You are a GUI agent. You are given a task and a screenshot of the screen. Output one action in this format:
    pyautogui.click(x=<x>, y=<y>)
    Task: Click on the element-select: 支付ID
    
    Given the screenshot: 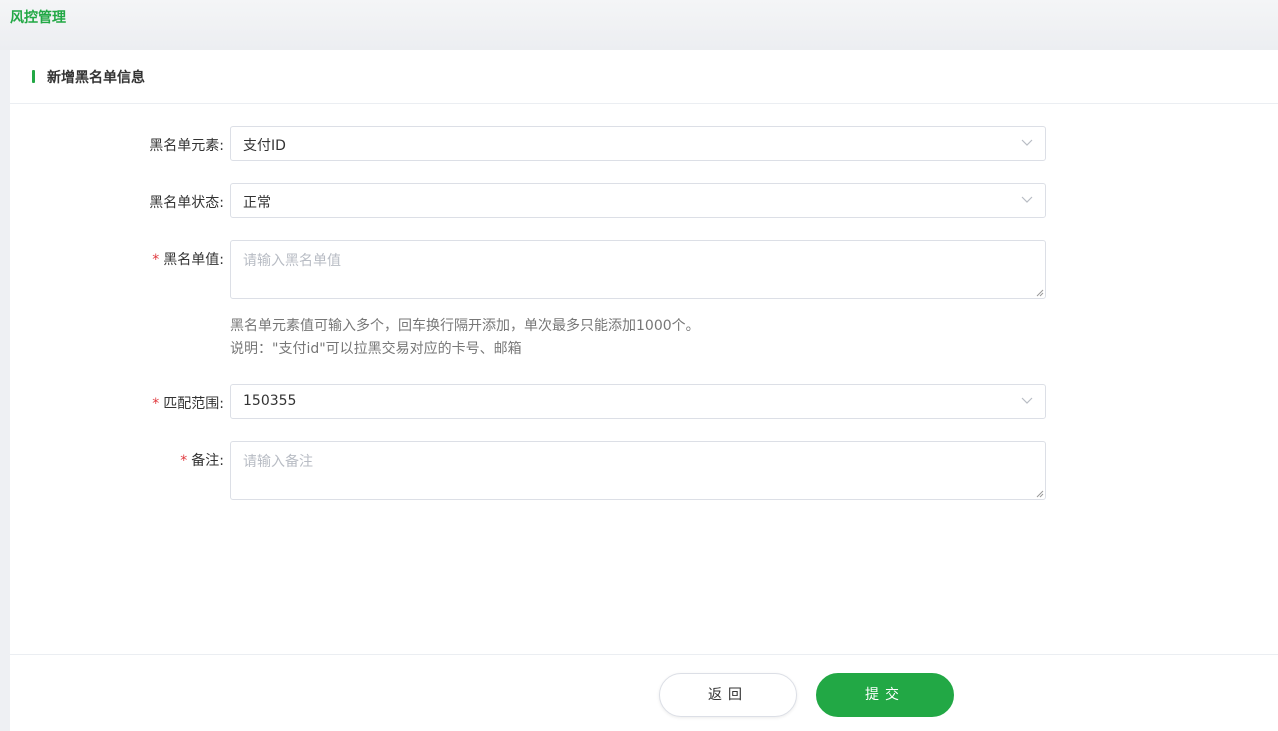 What is the action you would take?
    pyautogui.click(x=638, y=143)
    